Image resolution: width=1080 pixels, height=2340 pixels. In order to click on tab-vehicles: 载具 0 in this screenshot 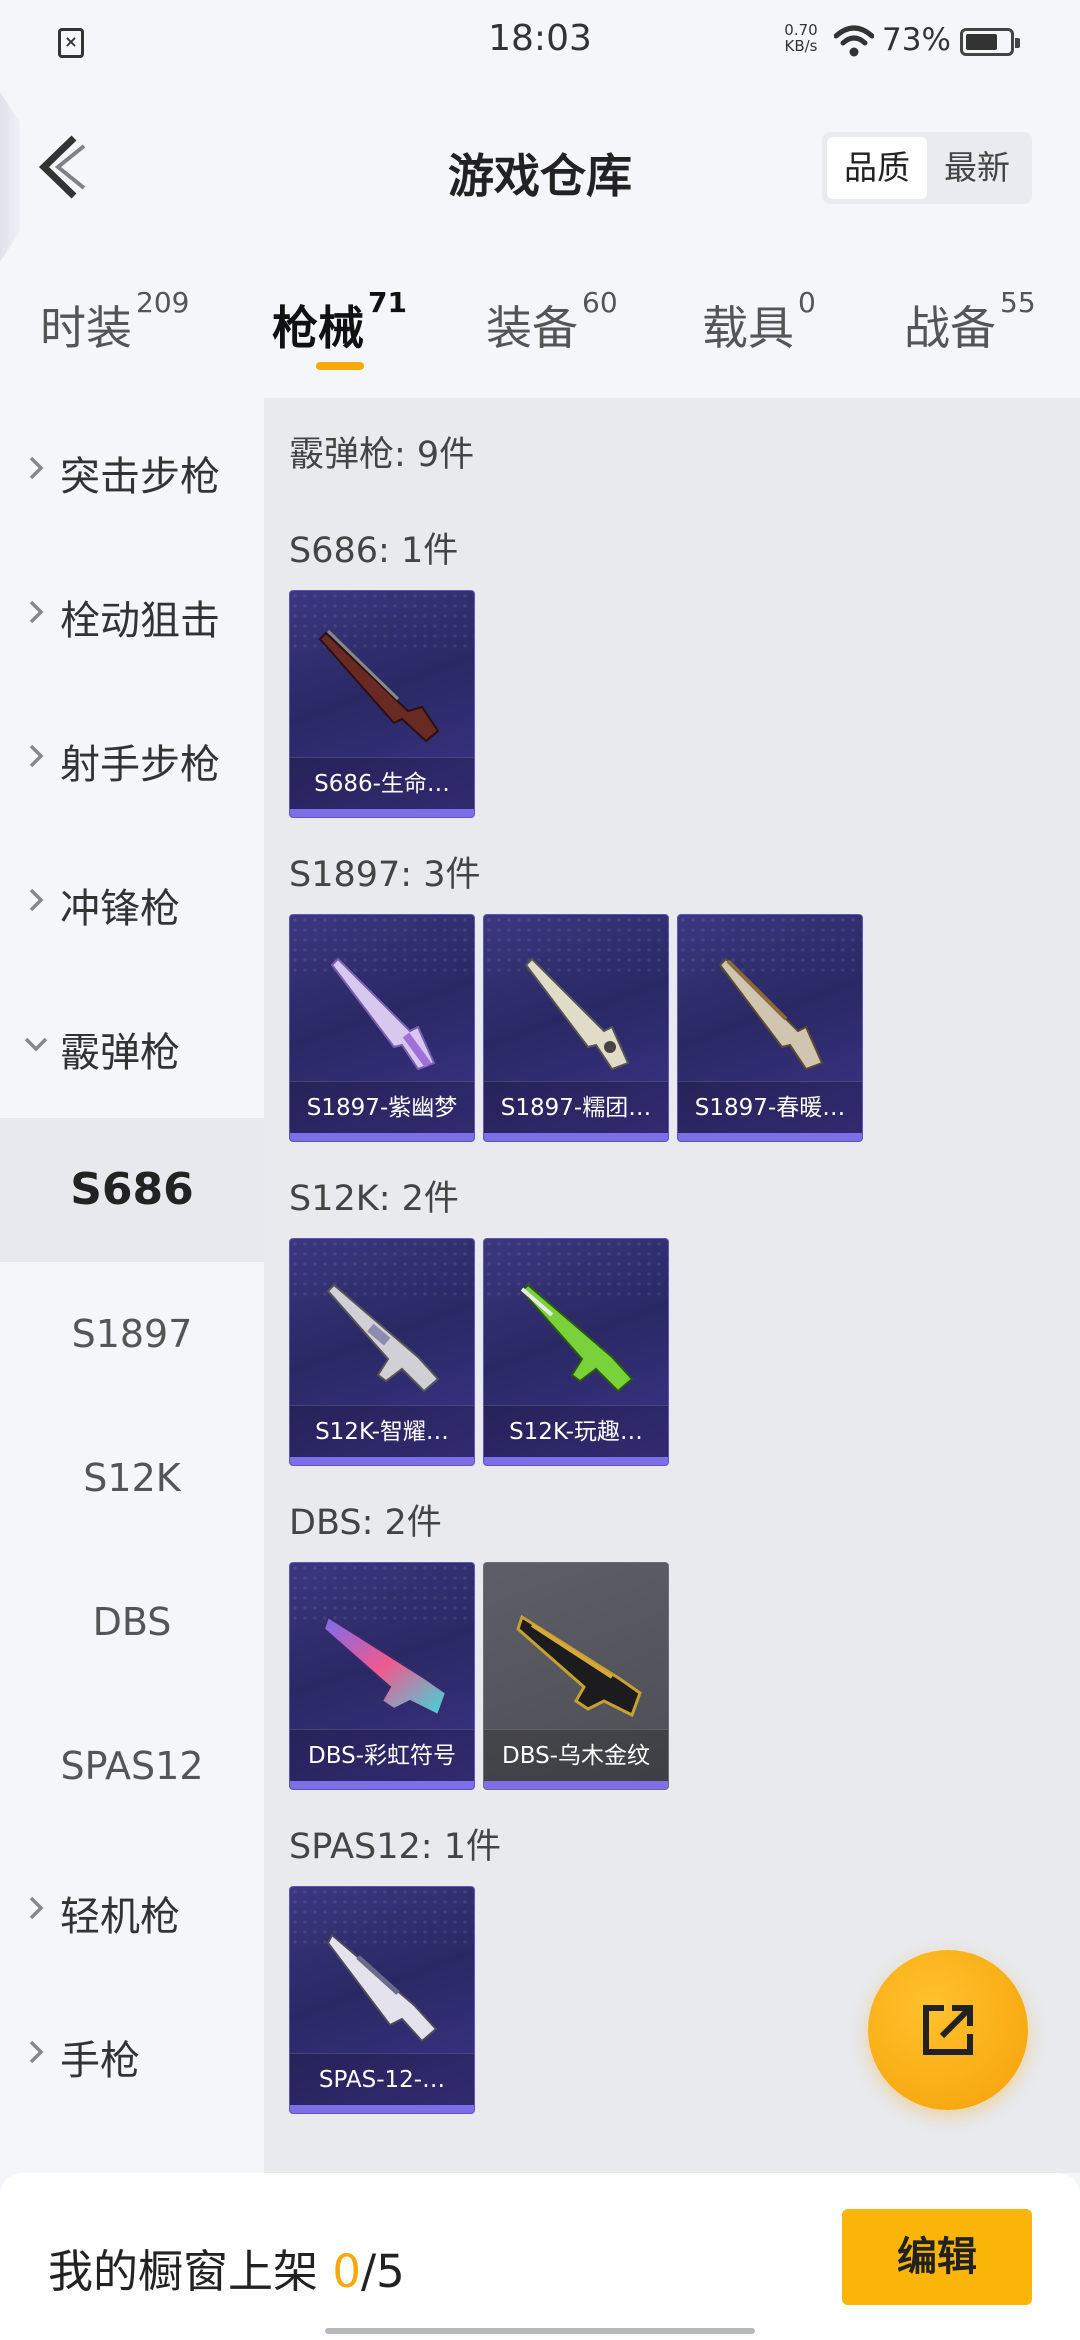, I will do `click(759, 322)`.